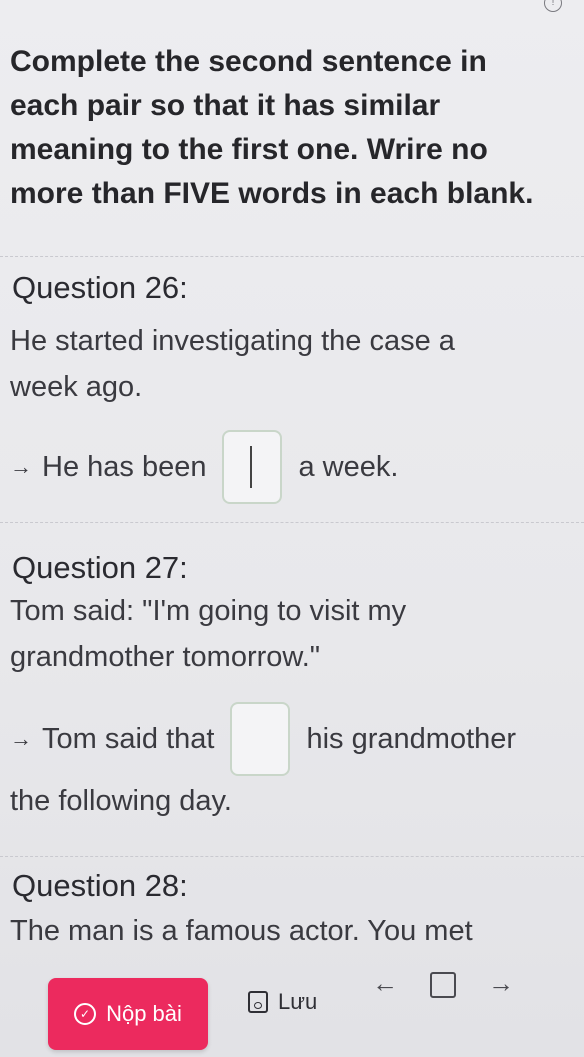 This screenshot has height=1057, width=584. I want to click on question-27-answer: → Tom said that his grandmother, so click(263, 739).